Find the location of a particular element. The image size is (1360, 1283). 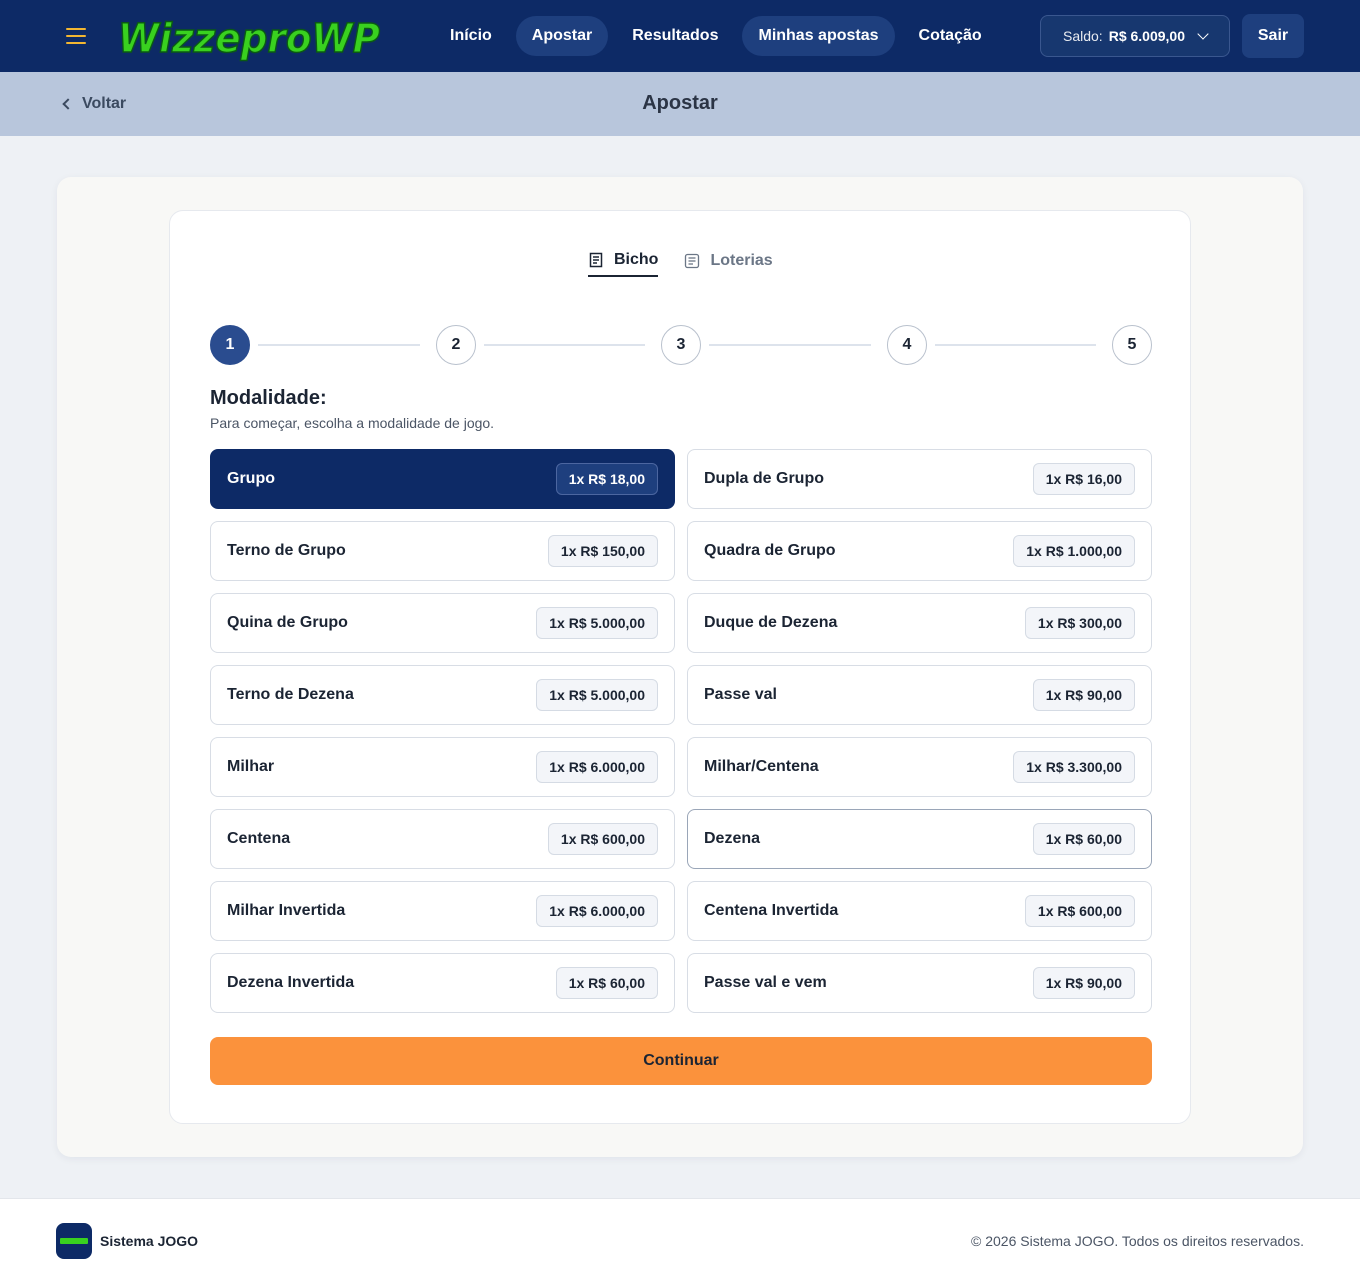

nav-minhas-apostas: Minhas apostas is located at coordinates (818, 36).